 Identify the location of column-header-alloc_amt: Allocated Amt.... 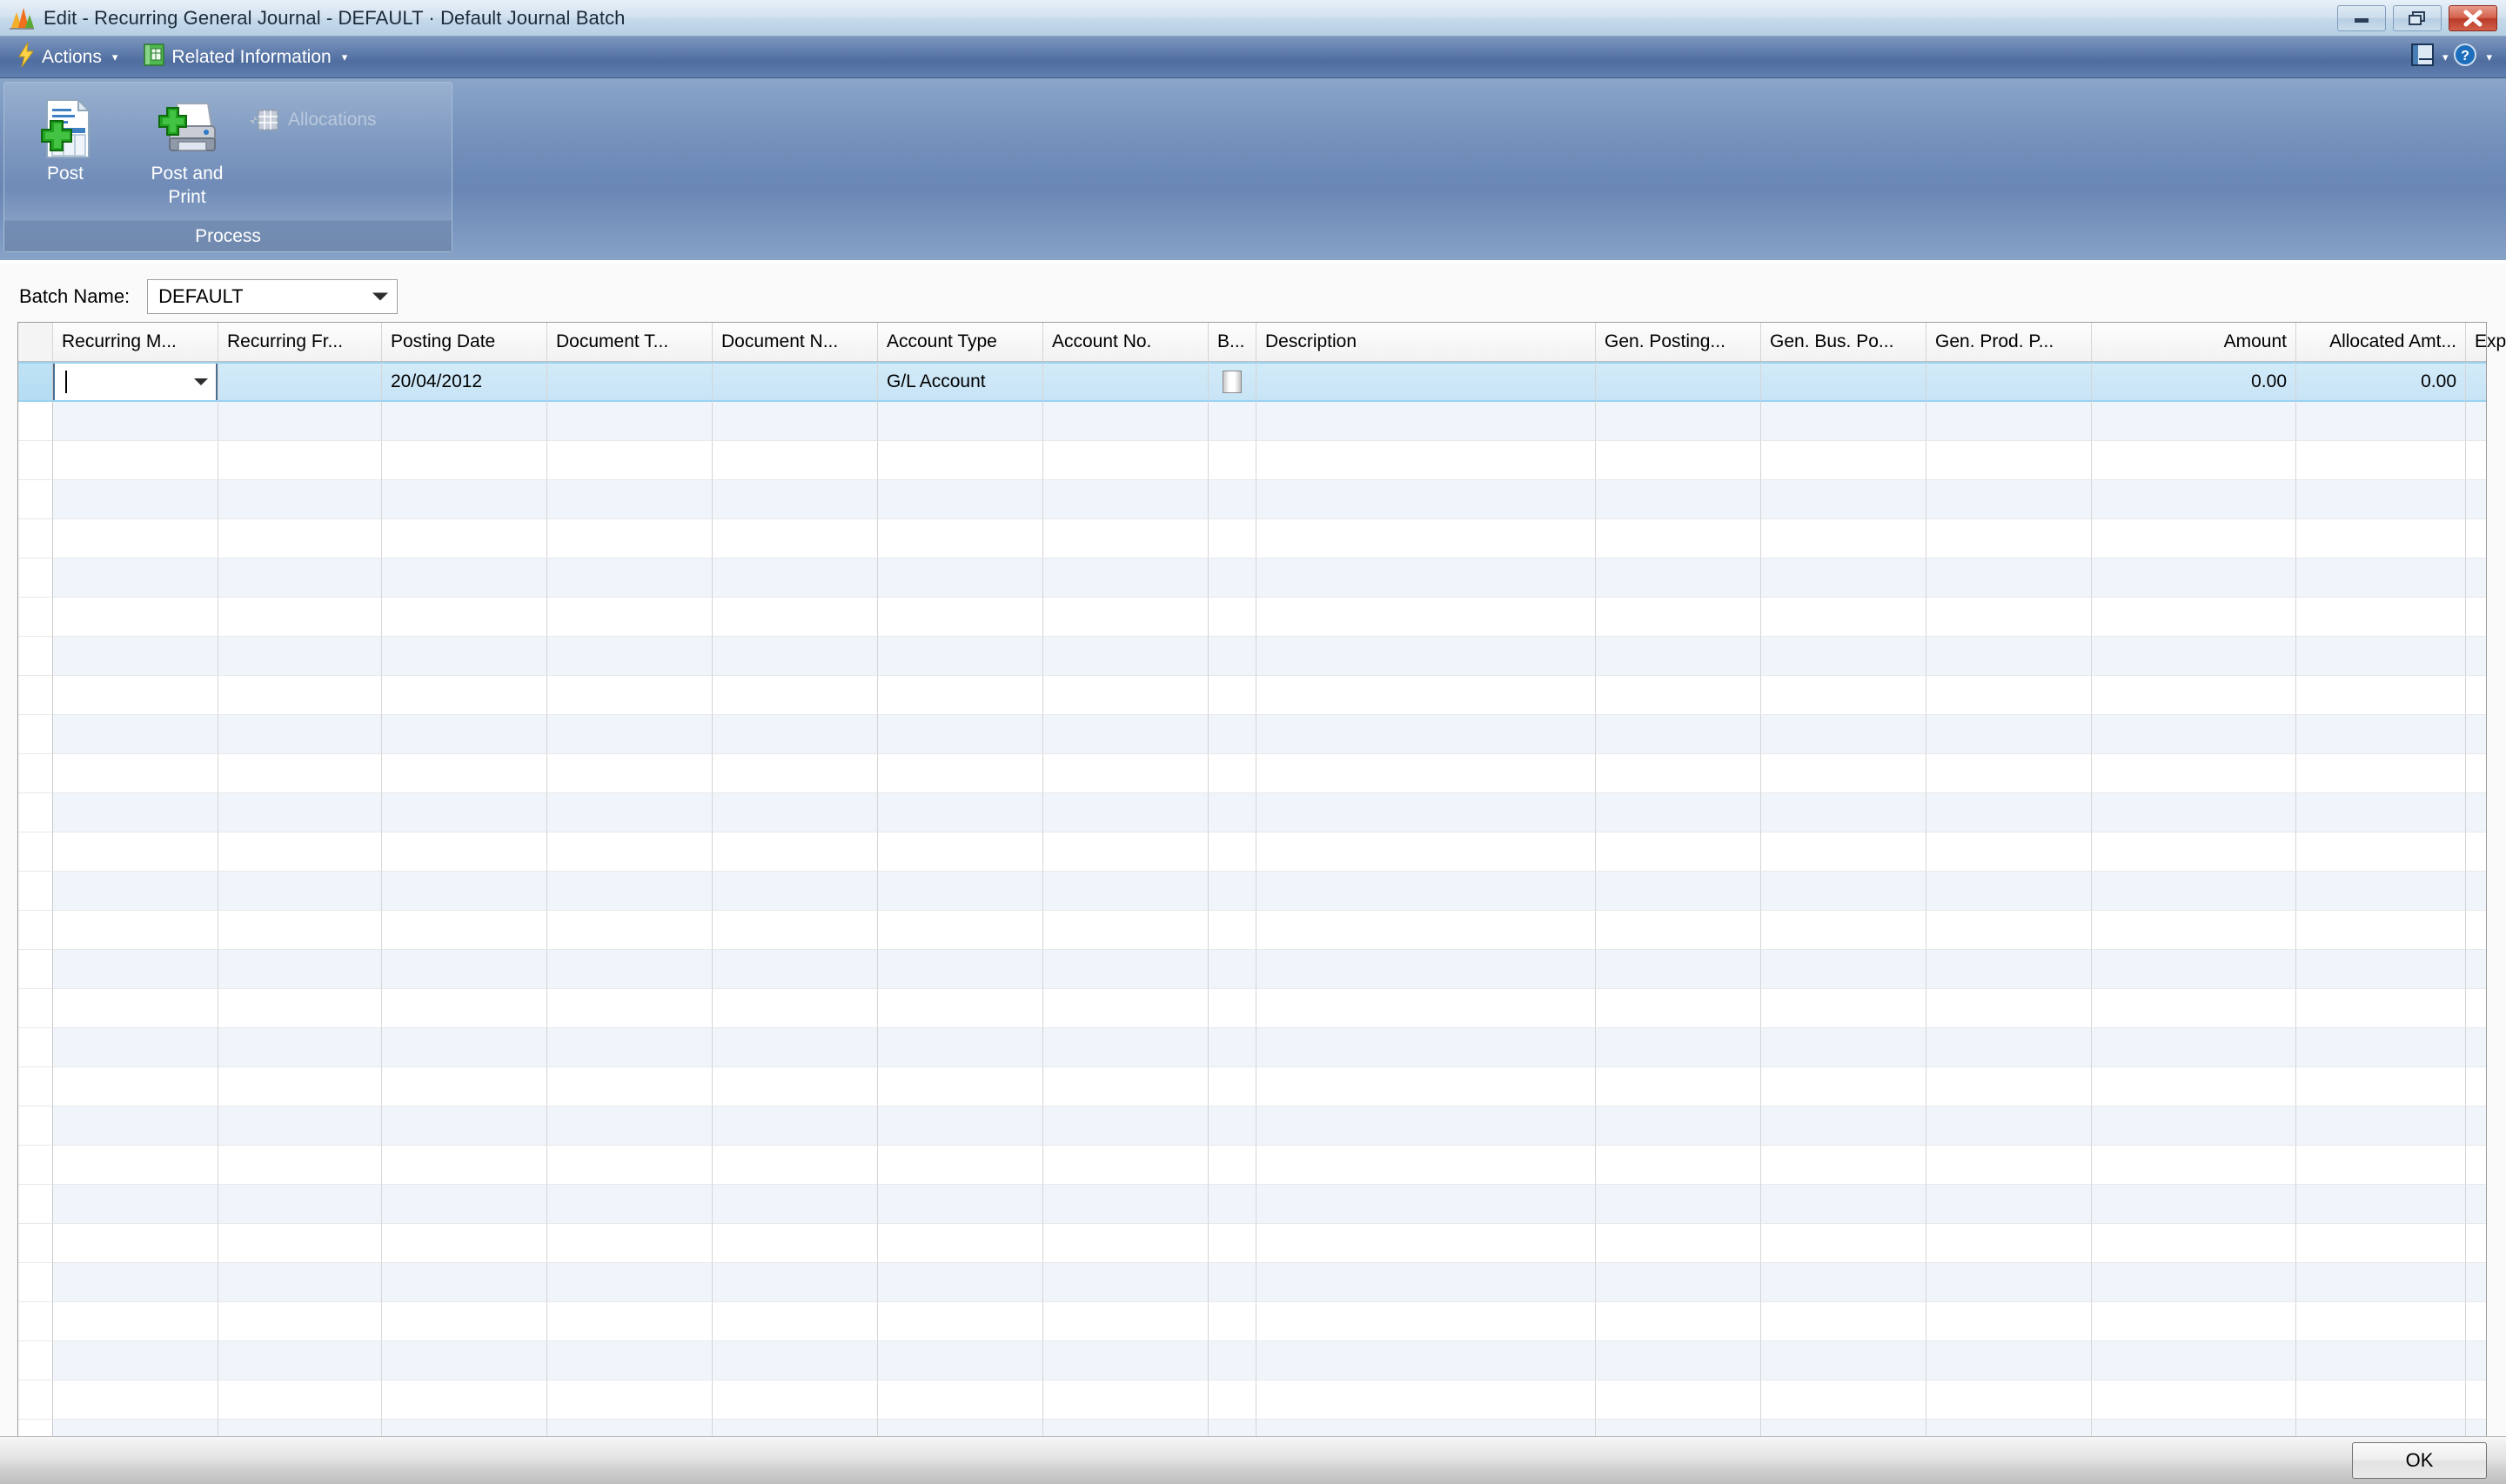
(2381, 342).